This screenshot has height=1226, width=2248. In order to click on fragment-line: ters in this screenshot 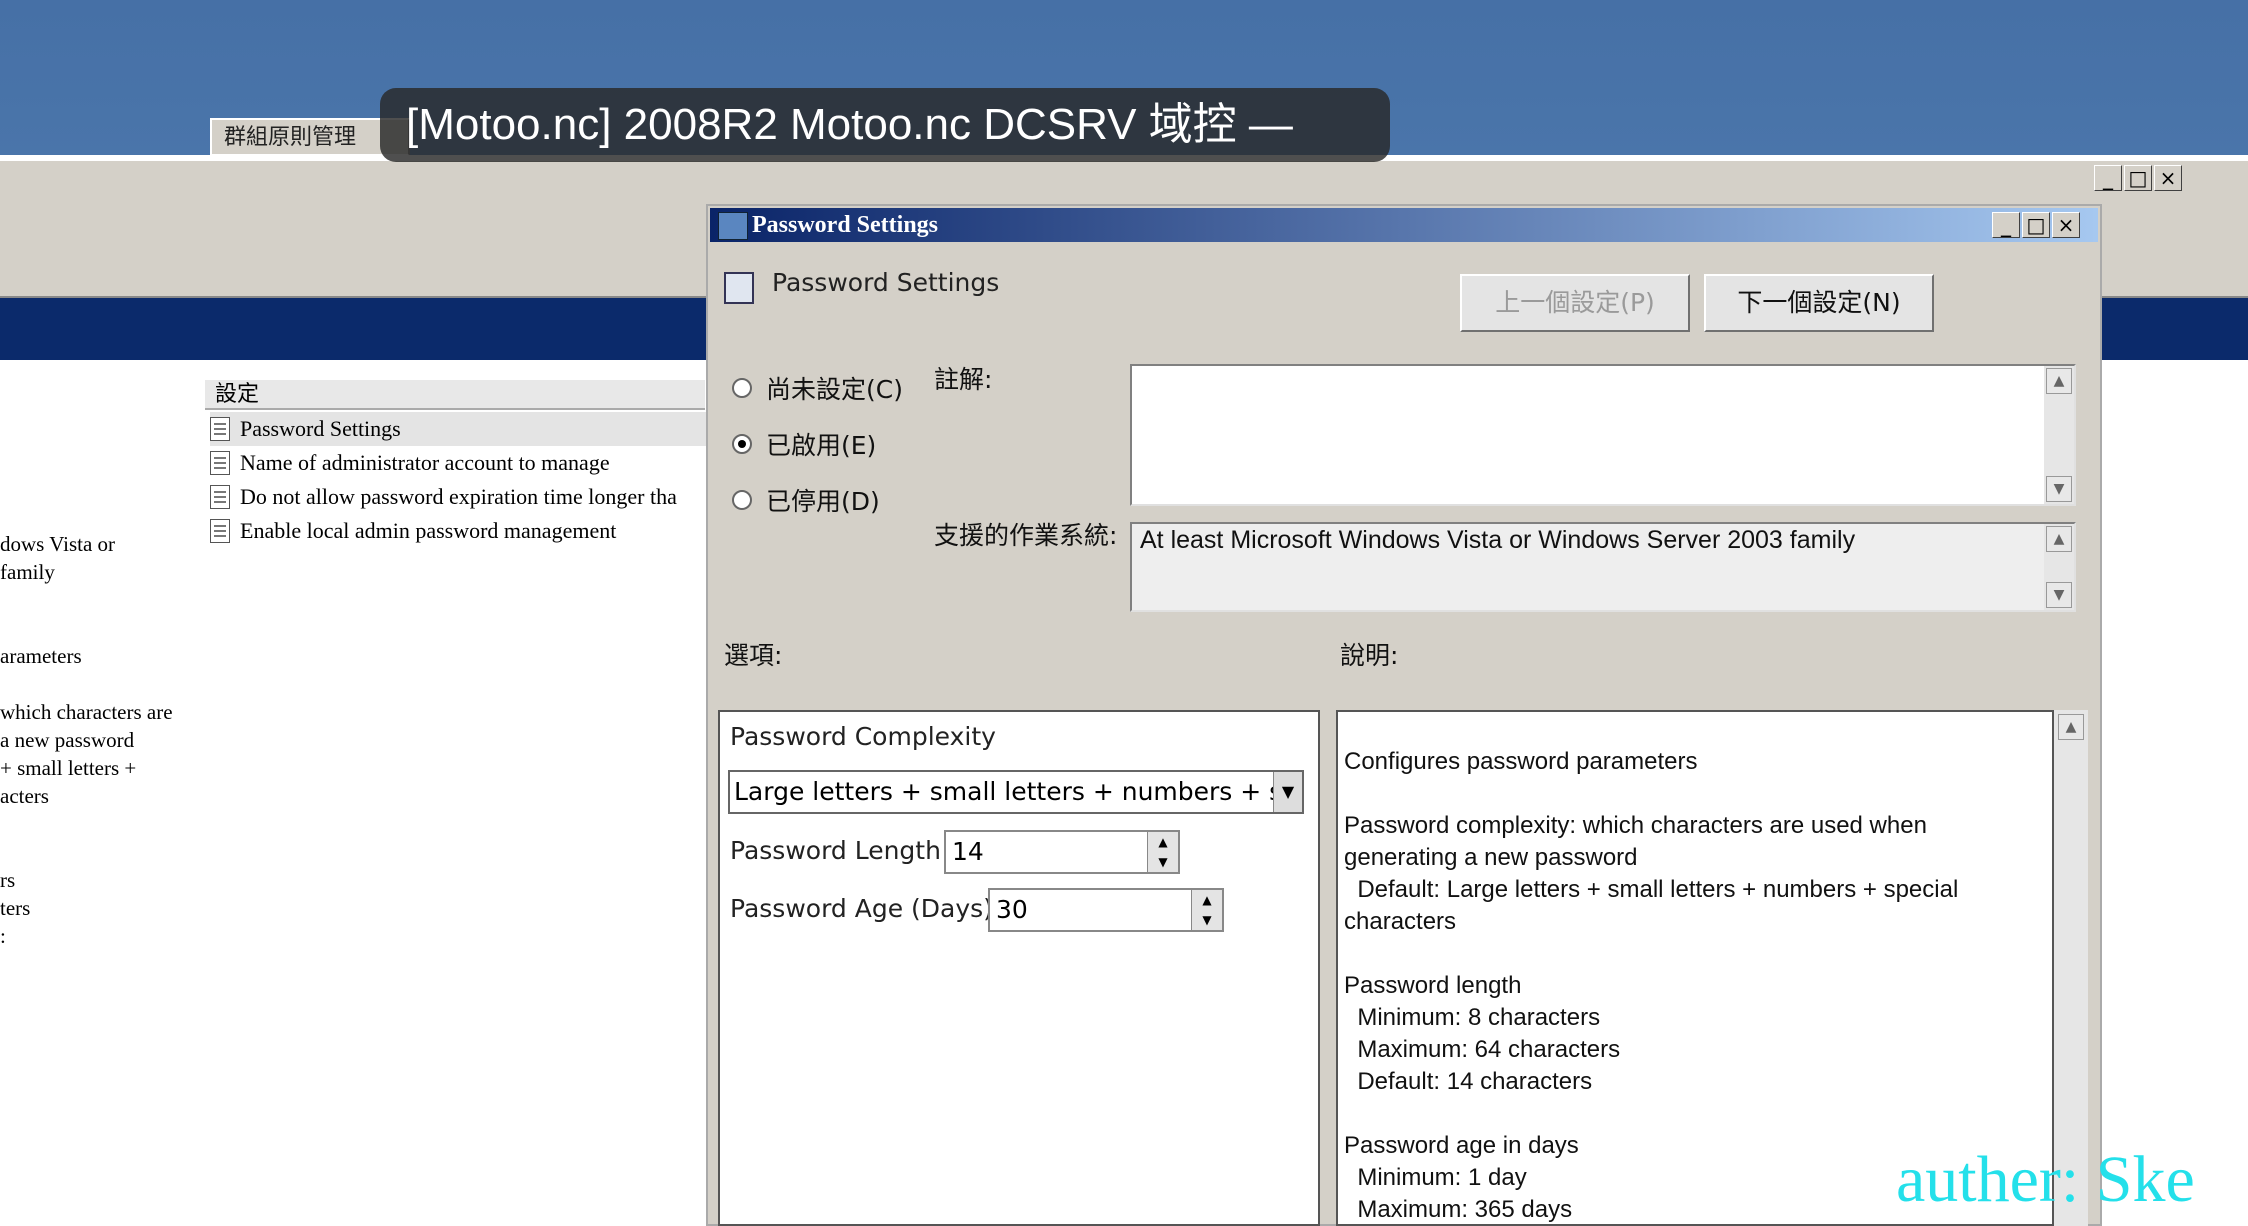, I will do `click(15, 908)`.